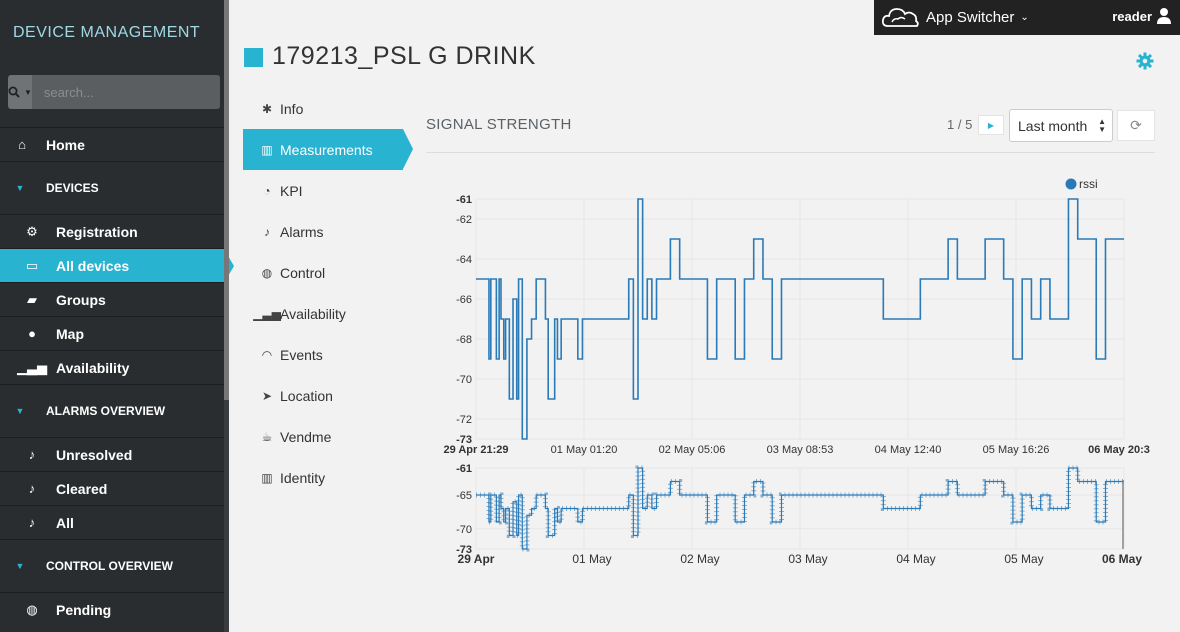 The width and height of the screenshot is (1180, 632). What do you see at coordinates (22, 144) in the screenshot?
I see `home-icon: ⌂` at bounding box center [22, 144].